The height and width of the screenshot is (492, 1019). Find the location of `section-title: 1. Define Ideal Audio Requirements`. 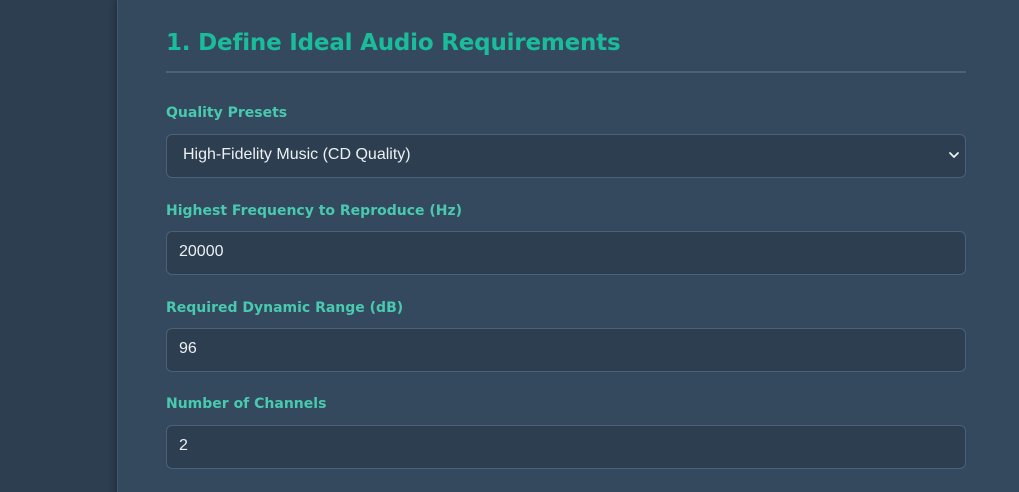

section-title: 1. Define Ideal Audio Requirements is located at coordinates (393, 43).